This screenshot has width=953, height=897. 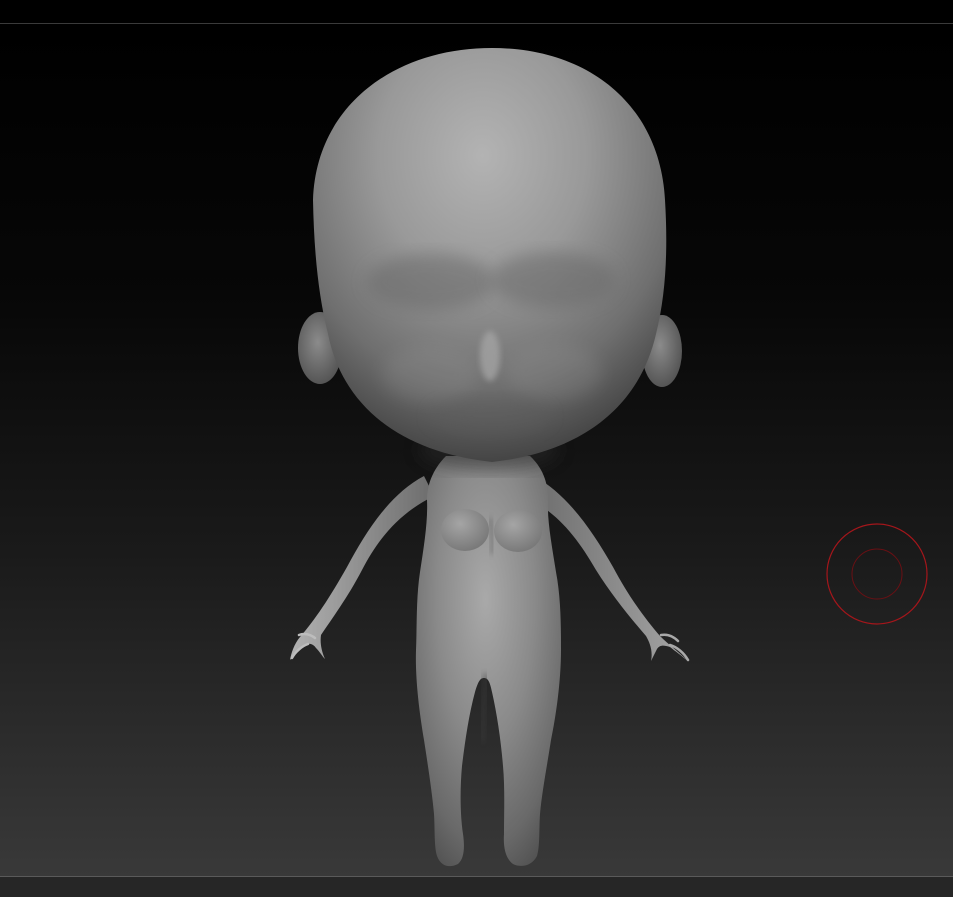 What do you see at coordinates (431, 282) in the screenshot?
I see `left-brow-shadow` at bounding box center [431, 282].